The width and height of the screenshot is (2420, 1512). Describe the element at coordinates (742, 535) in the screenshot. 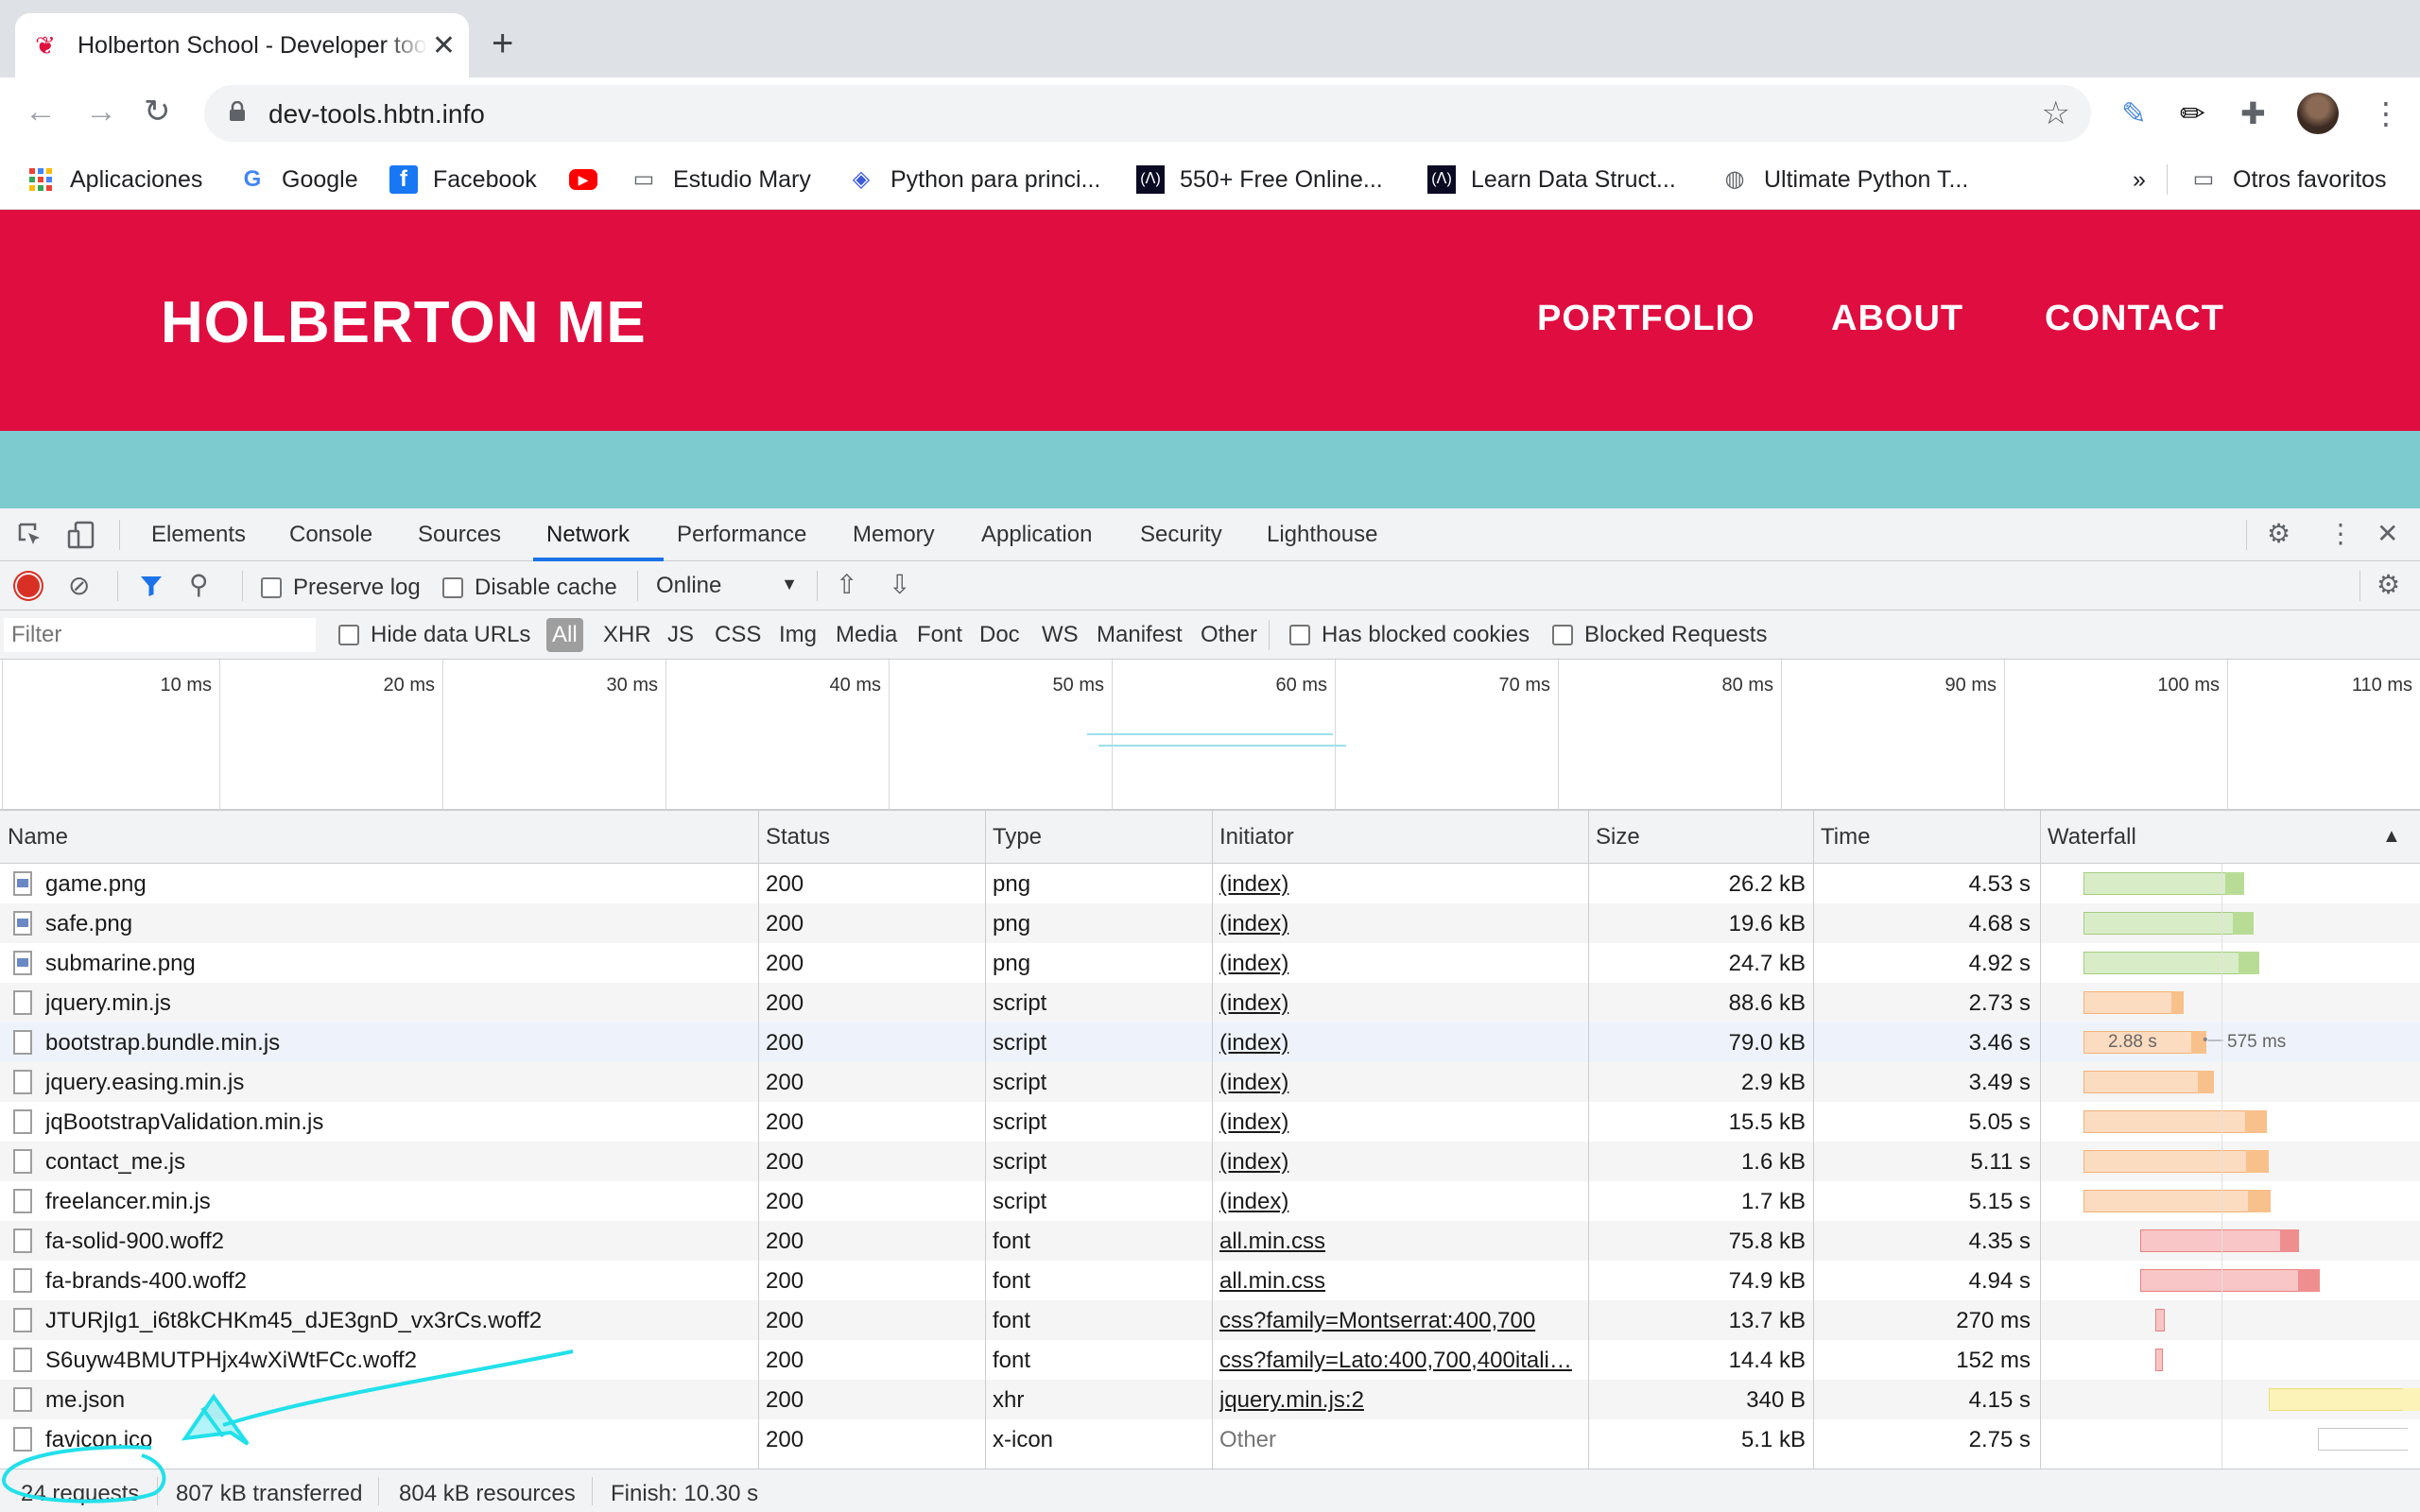

I see `tab-performance: Performance` at that location.